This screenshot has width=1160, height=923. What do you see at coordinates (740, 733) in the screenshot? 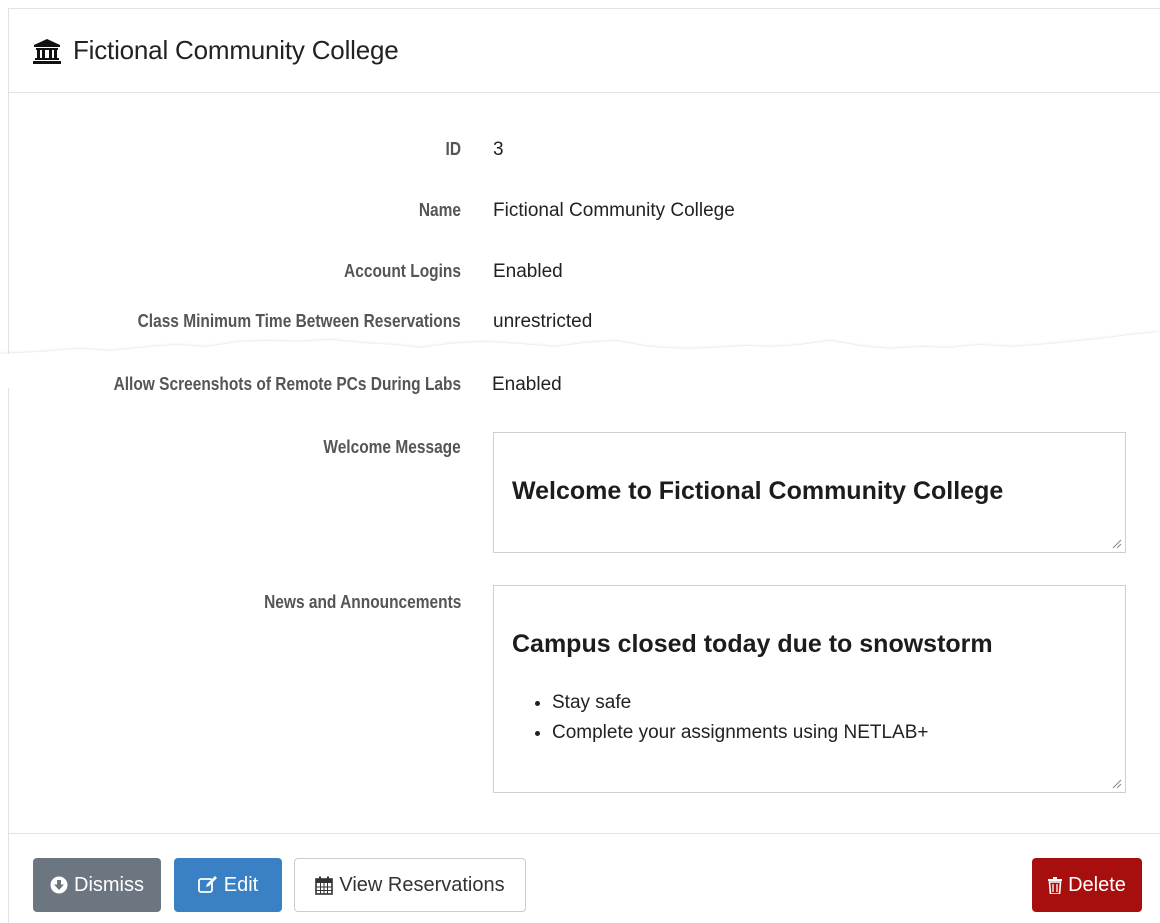
I see `list-item: Complete your assignments using NETLAB+` at bounding box center [740, 733].